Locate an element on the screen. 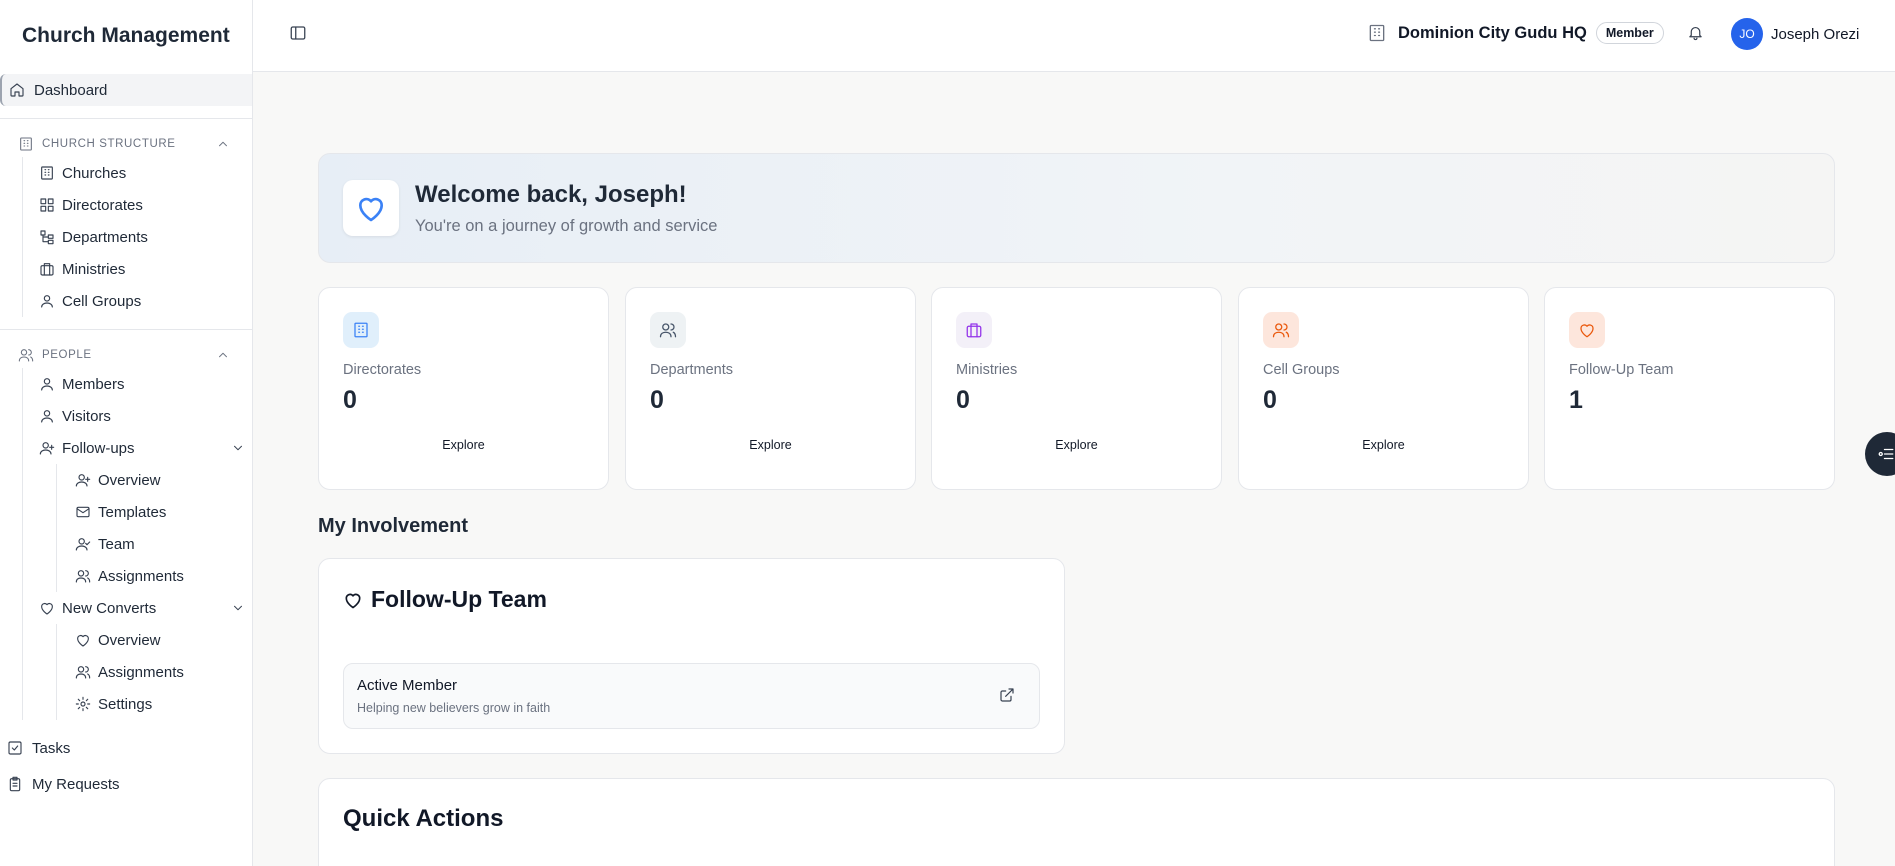 The width and height of the screenshot is (1895, 866). new-converts-list: Overview Assignments Settings is located at coordinates (154, 672).